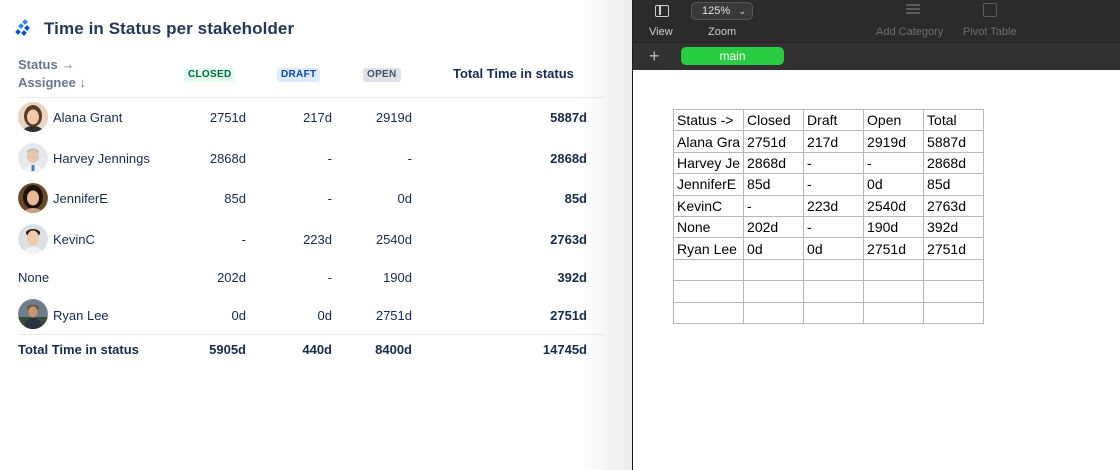 Image resolution: width=1120 pixels, height=470 pixels. I want to click on pivot-table-icon, so click(990, 10).